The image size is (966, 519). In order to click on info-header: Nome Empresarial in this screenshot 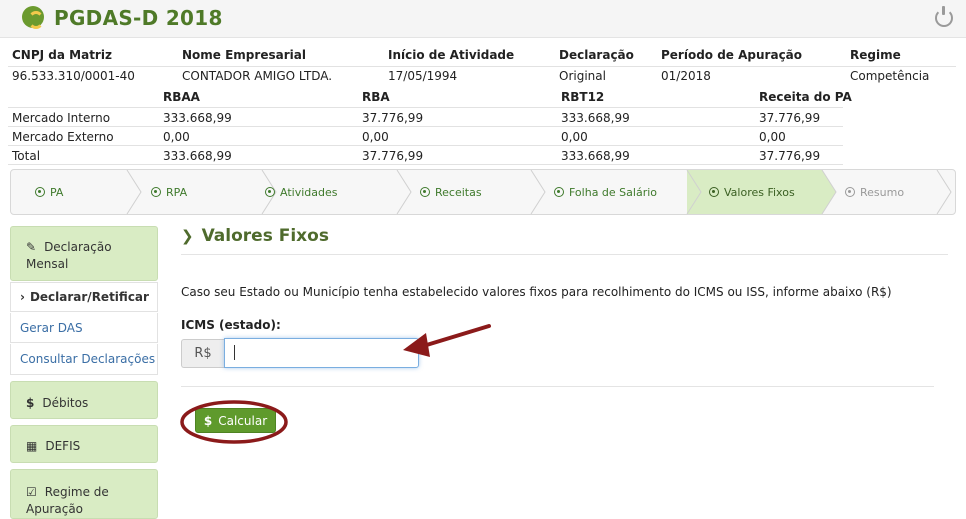, I will do `click(244, 55)`.